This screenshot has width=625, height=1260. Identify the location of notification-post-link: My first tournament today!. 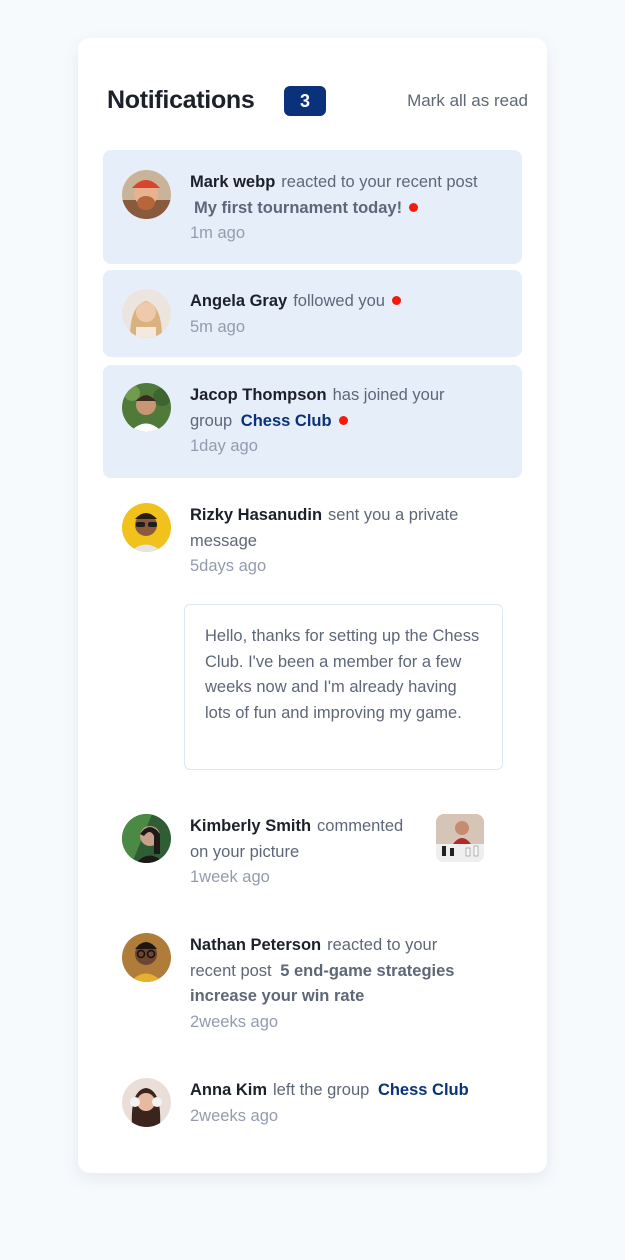
(298, 208).